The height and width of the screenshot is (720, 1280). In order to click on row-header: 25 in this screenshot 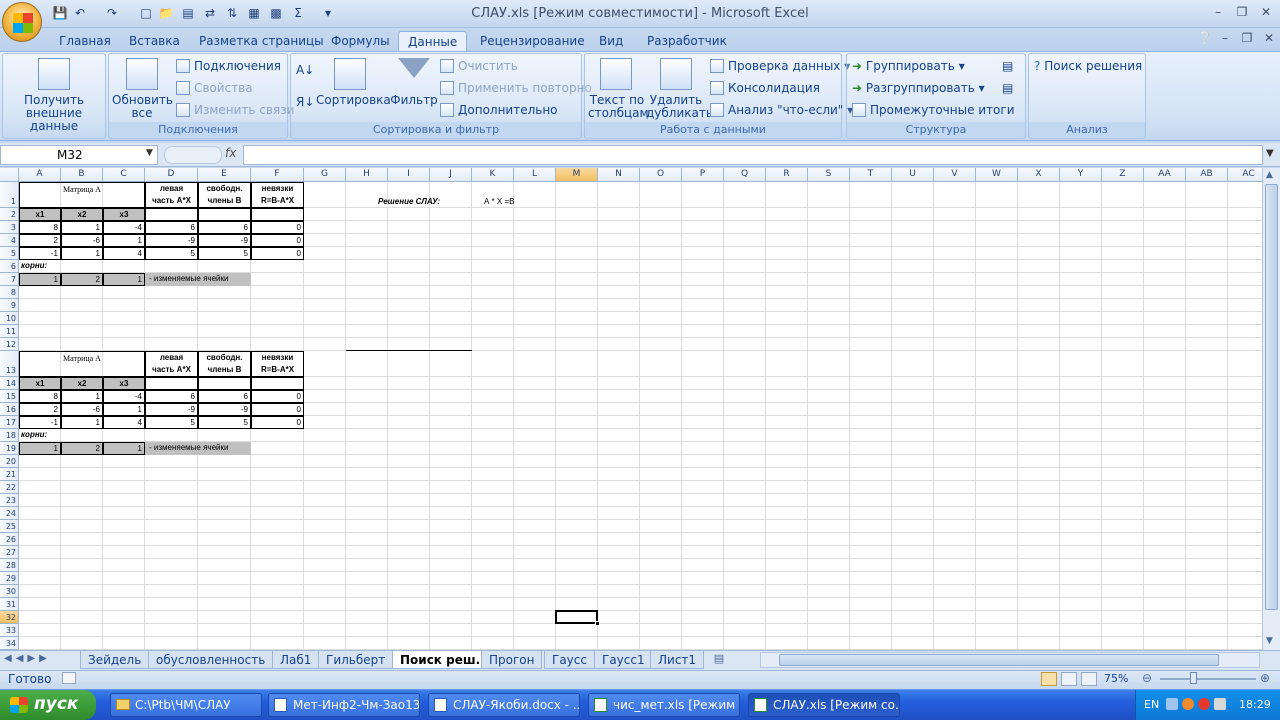, I will do `click(9, 526)`.